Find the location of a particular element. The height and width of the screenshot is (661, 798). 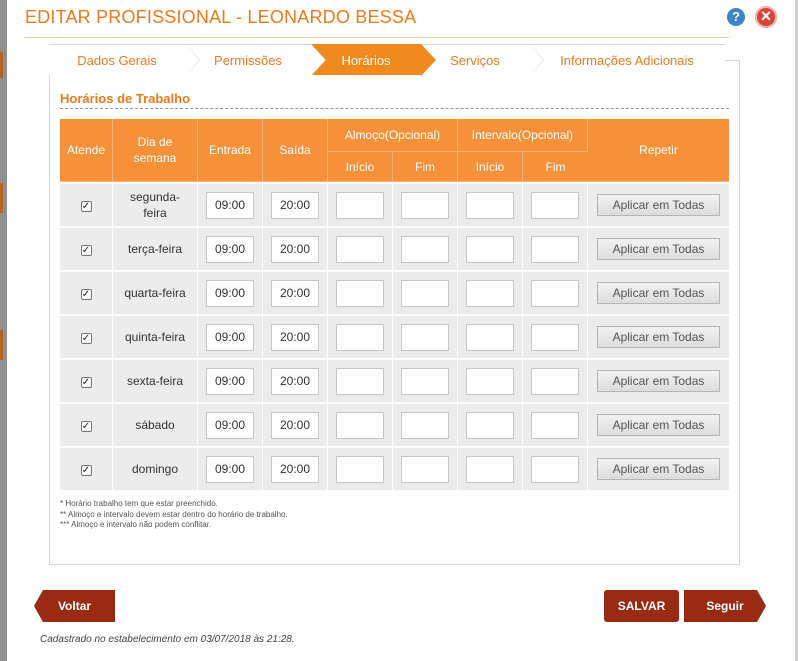

header-saida: Saída is located at coordinates (295, 150).